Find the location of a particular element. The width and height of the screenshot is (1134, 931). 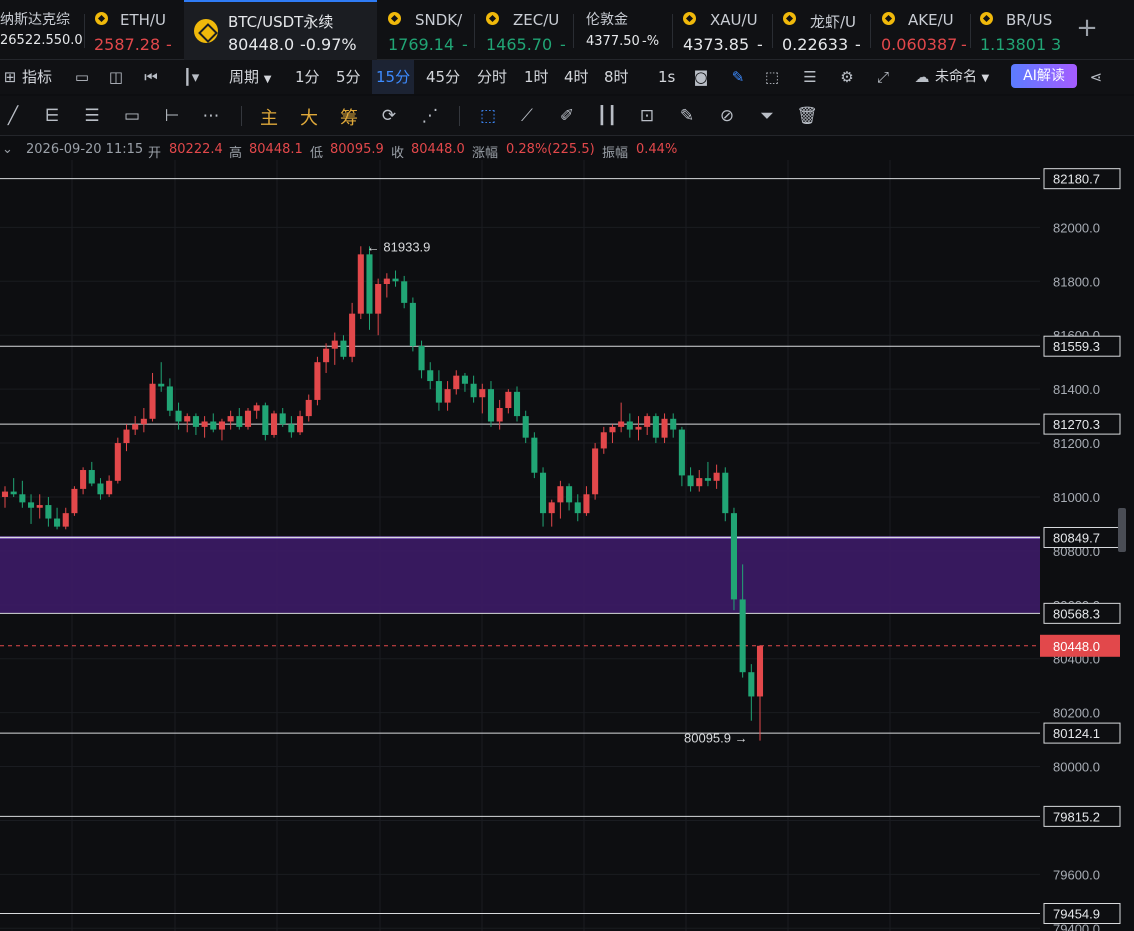

min-price-marker: 80095.9 → is located at coordinates (716, 738).